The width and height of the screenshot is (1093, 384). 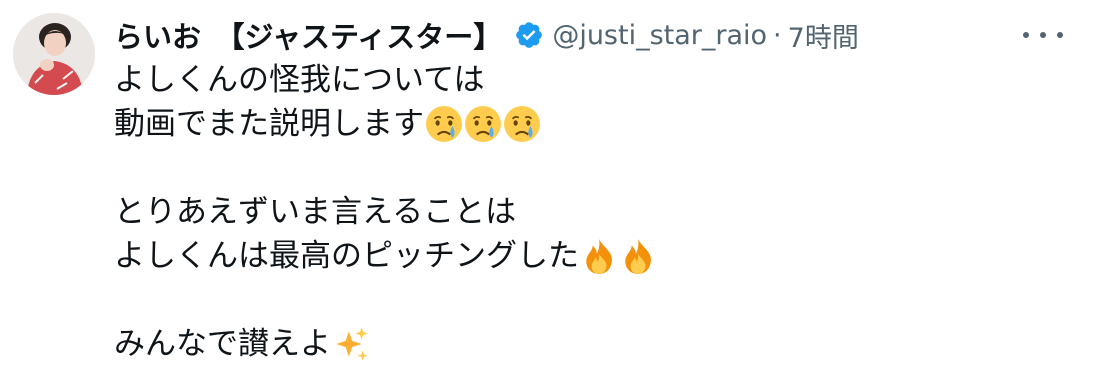 What do you see at coordinates (308, 35) in the screenshot?
I see `display-name: らいお 【ジャスティスター】` at bounding box center [308, 35].